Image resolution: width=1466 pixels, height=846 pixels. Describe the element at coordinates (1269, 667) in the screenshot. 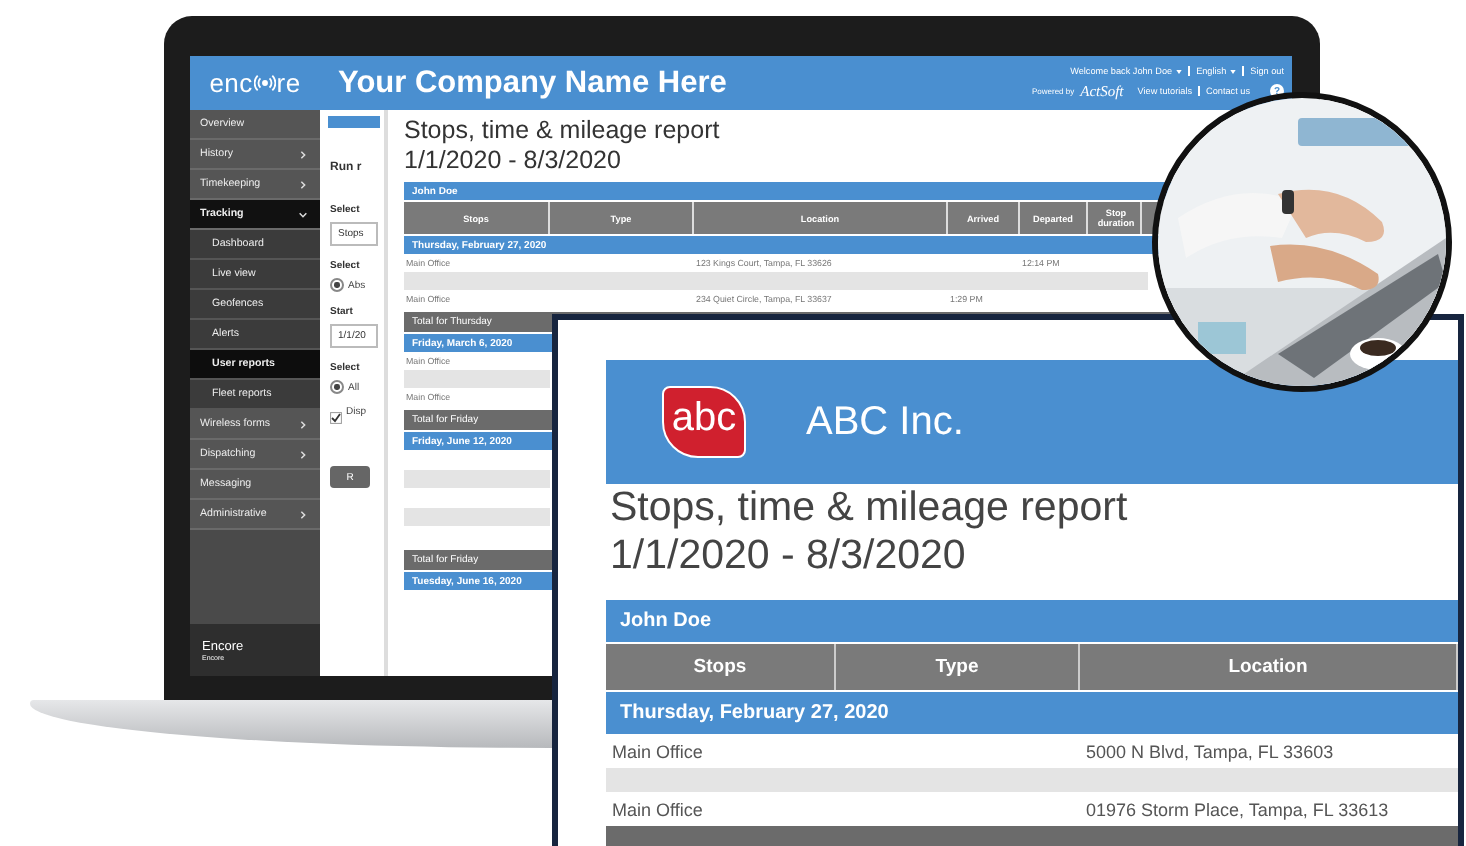

I see `column-header: Location` at that location.